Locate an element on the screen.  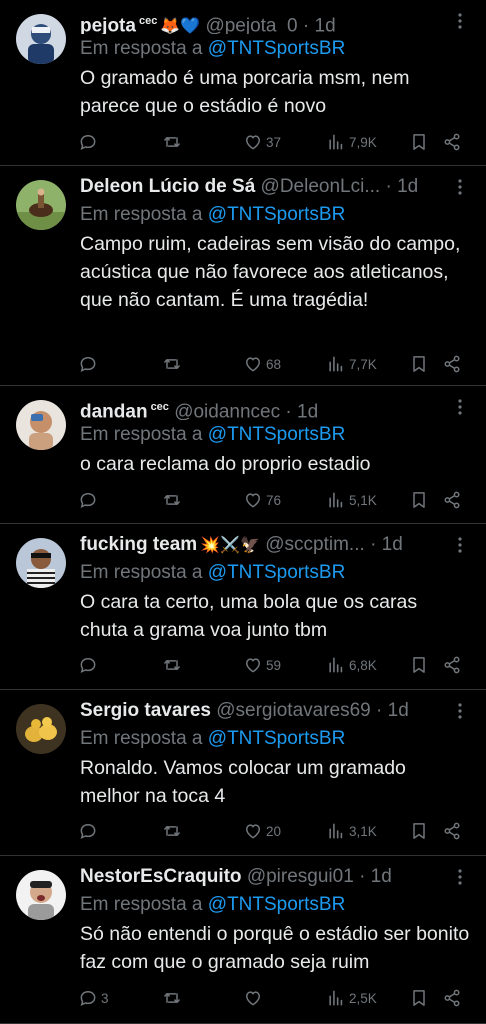
views-count: 2,5K is located at coordinates (363, 998).